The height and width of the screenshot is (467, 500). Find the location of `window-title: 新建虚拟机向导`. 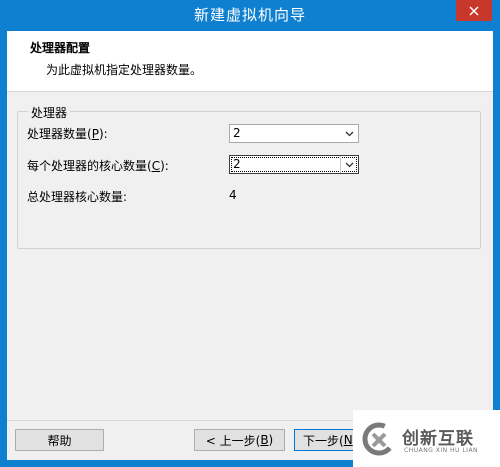

window-title: 新建虚拟机向导 is located at coordinates (249, 15).